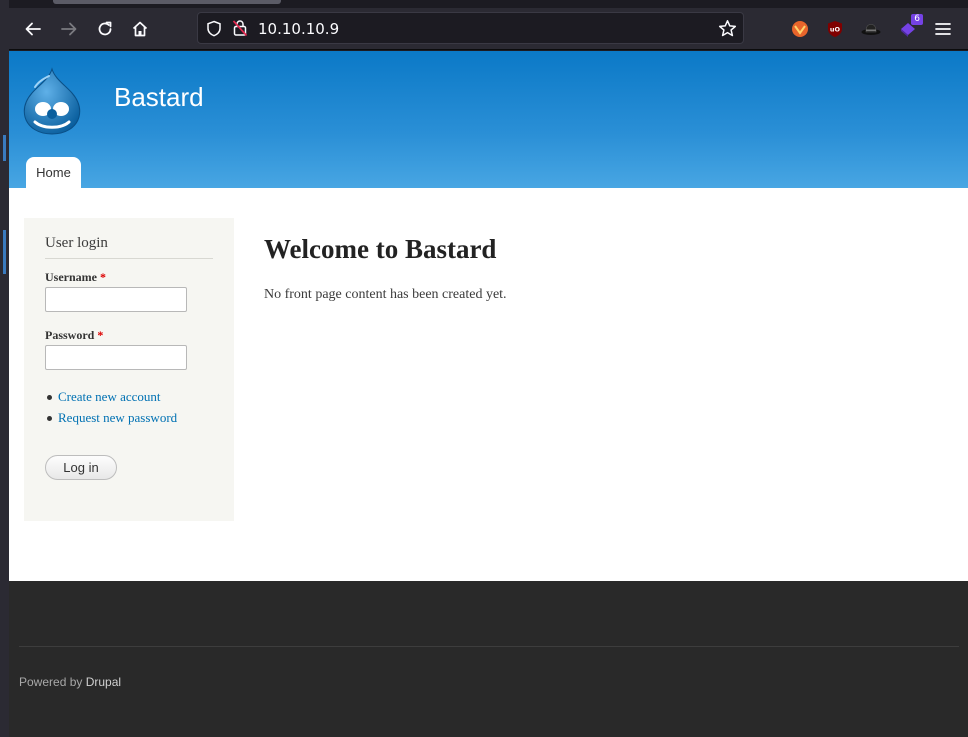 This screenshot has height=737, width=968. I want to click on svg-text: uO, so click(835, 30).